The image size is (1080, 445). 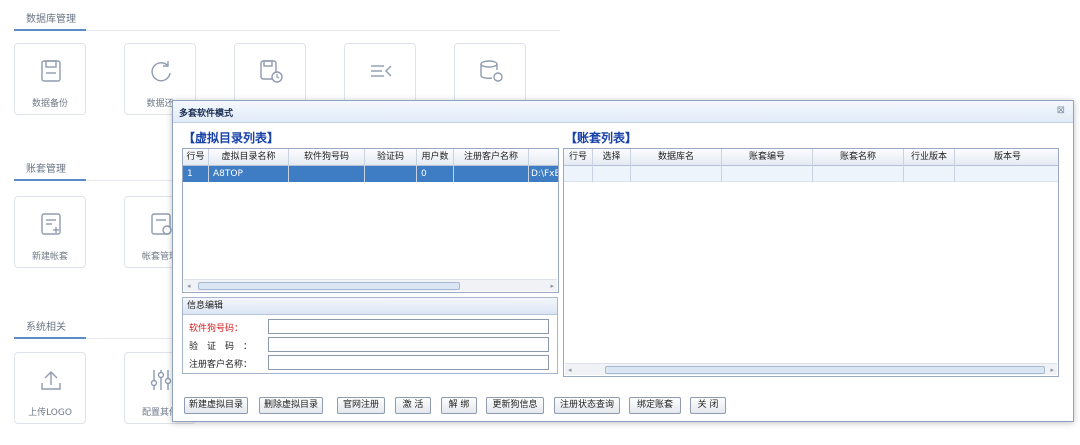 I want to click on activate-button: 激 活, so click(x=413, y=405).